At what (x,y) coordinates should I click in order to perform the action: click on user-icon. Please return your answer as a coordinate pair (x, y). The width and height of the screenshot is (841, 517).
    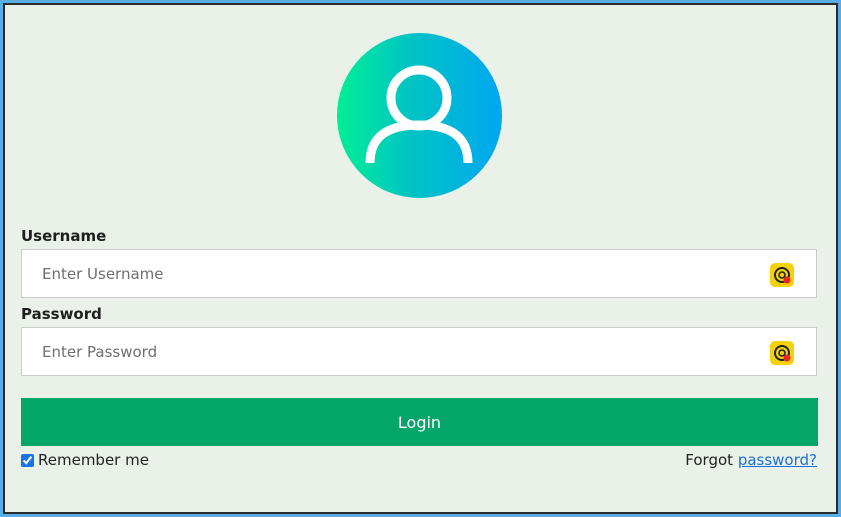
    Looking at the image, I should click on (419, 114).